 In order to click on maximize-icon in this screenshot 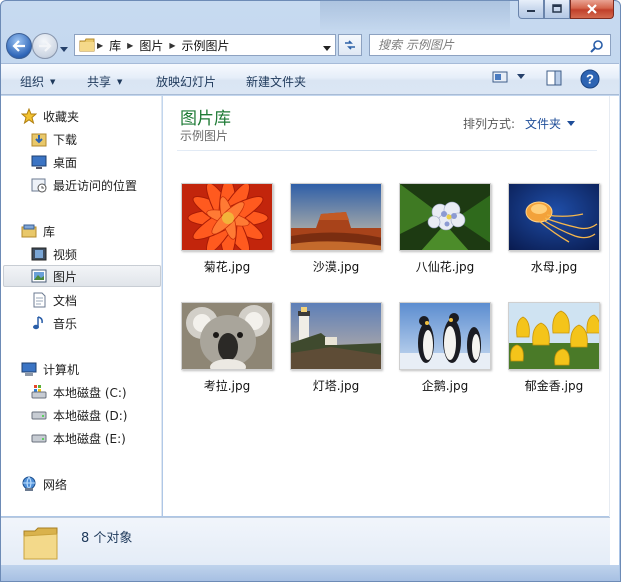, I will do `click(557, 8)`.